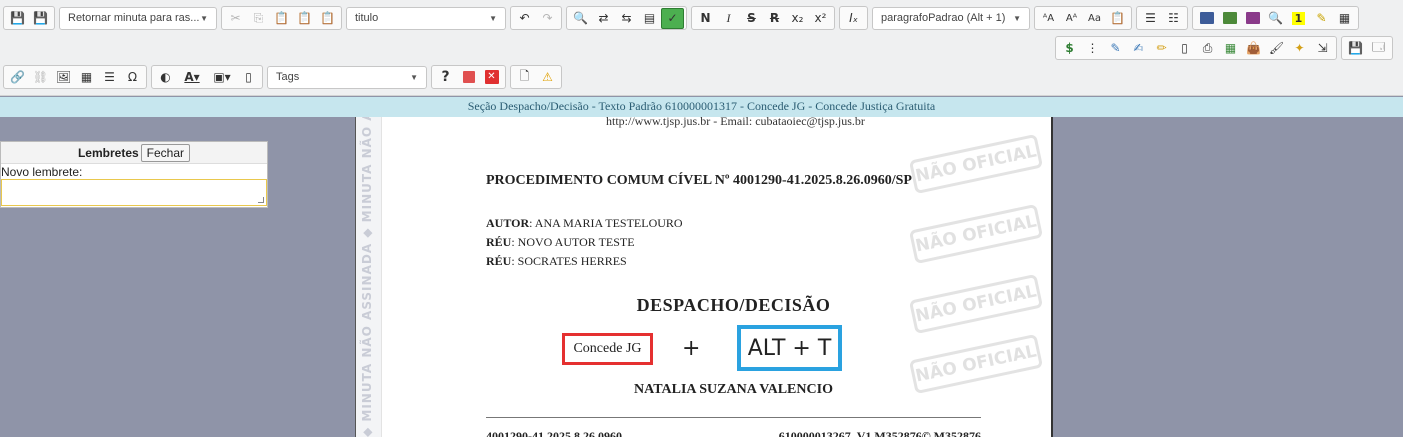  What do you see at coordinates (281, 18) in the screenshot?
I see `paste-icon: 📋` at bounding box center [281, 18].